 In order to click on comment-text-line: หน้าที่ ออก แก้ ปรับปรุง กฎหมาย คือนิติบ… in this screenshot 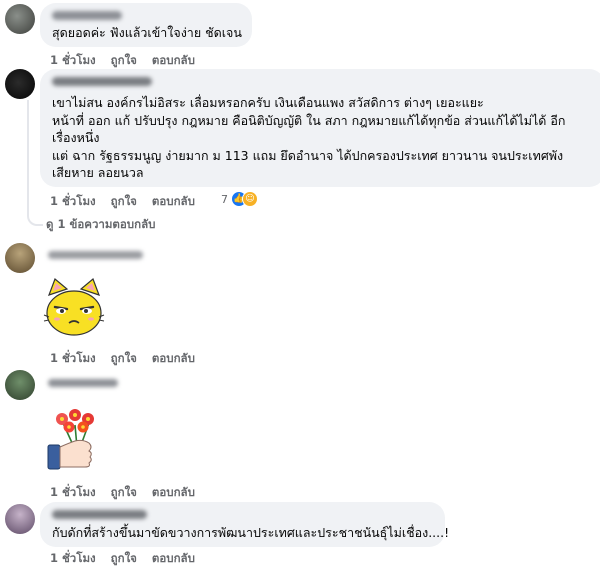, I will do `click(309, 120)`.